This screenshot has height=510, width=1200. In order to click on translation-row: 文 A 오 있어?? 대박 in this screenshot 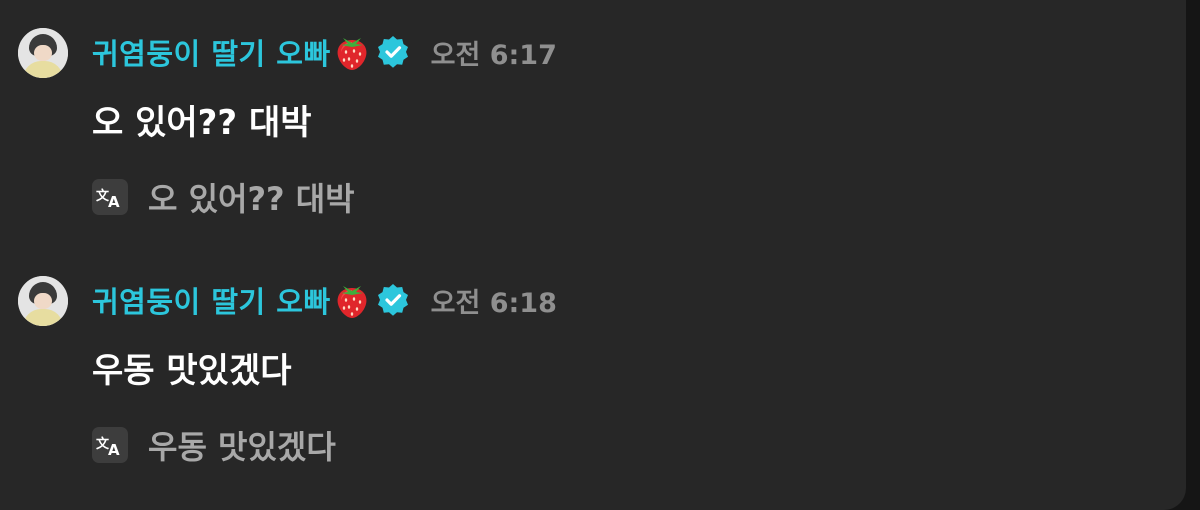, I will do `click(223, 197)`.